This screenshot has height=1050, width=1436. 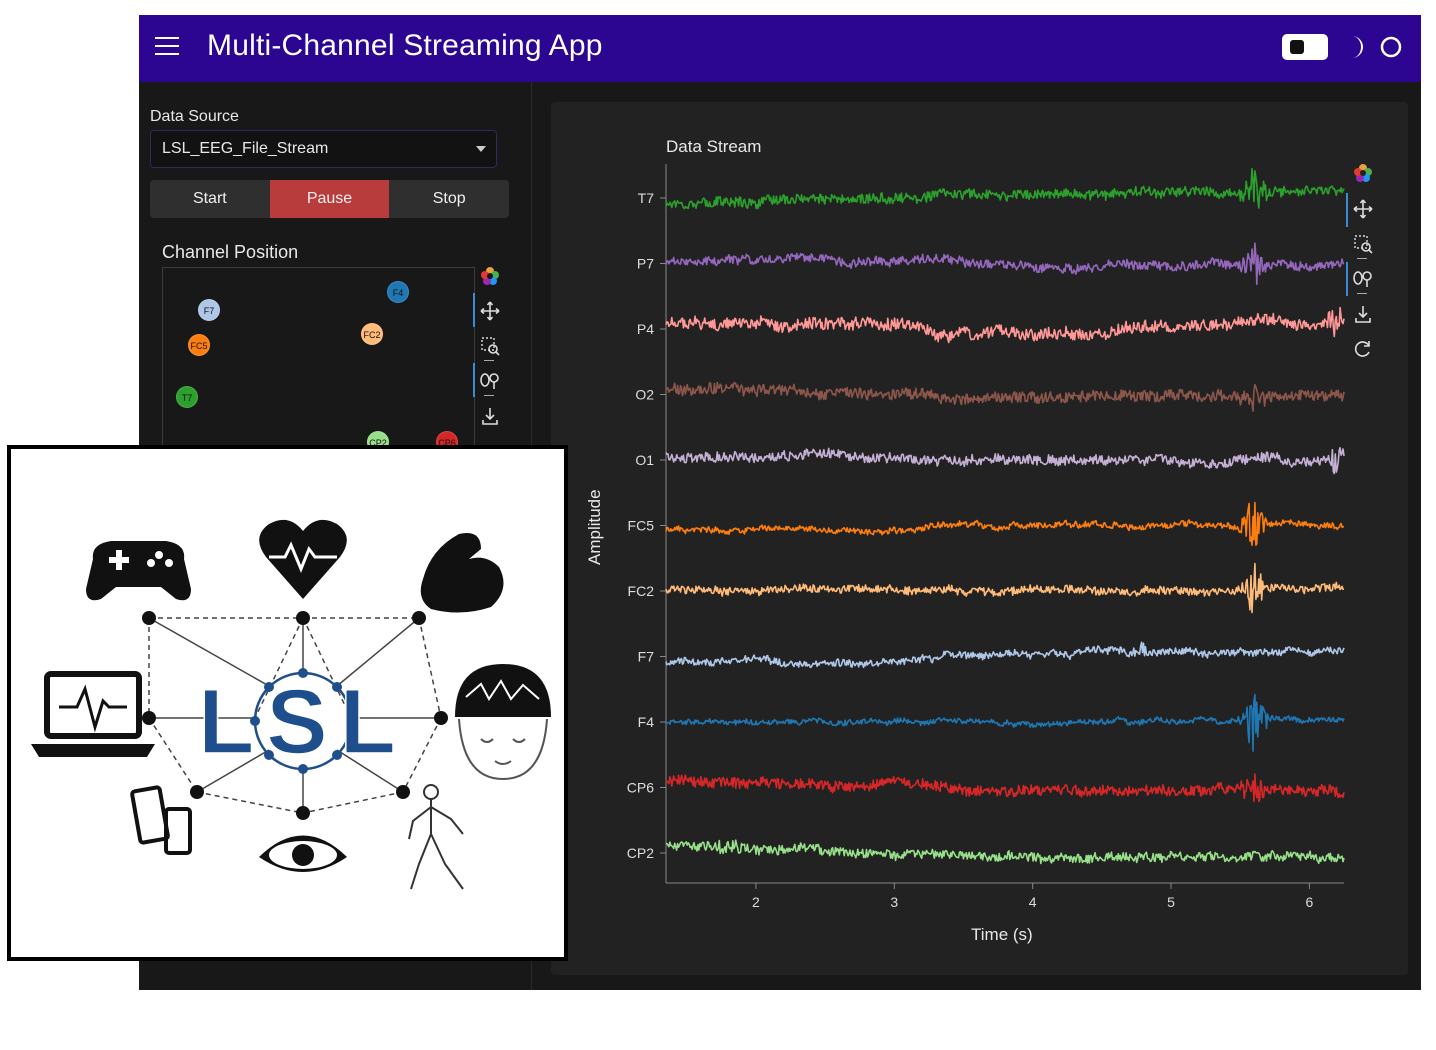 What do you see at coordinates (644, 395) in the screenshot?
I see `y-tick-label: O2` at bounding box center [644, 395].